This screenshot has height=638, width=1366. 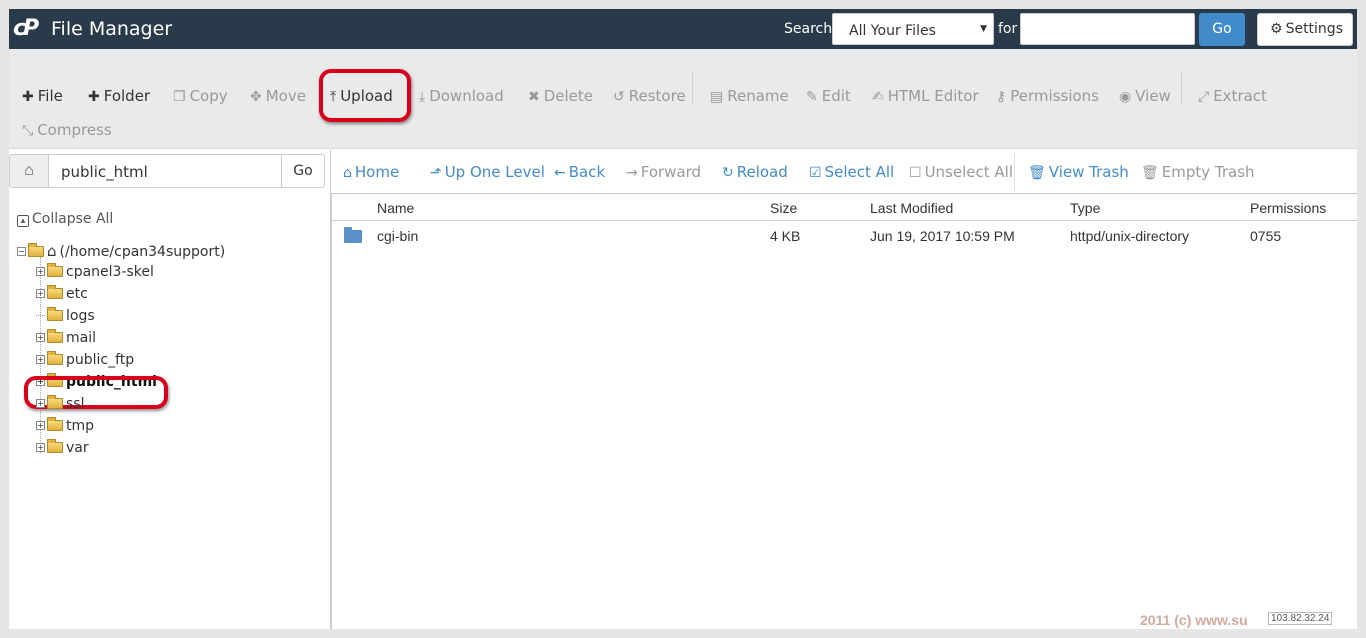 I want to click on tree-item-logs: logs, so click(x=65, y=315).